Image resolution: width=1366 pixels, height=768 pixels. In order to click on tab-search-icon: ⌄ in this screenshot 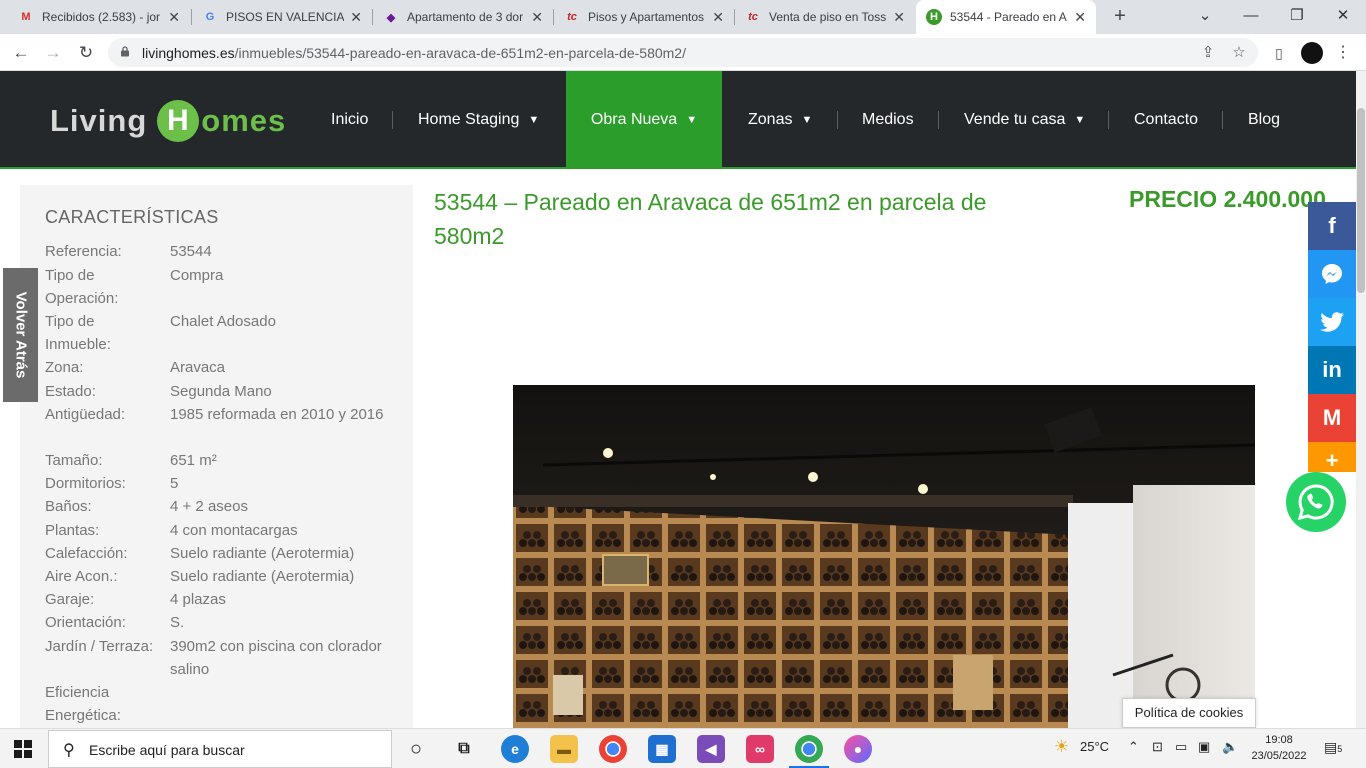, I will do `click(1205, 17)`.